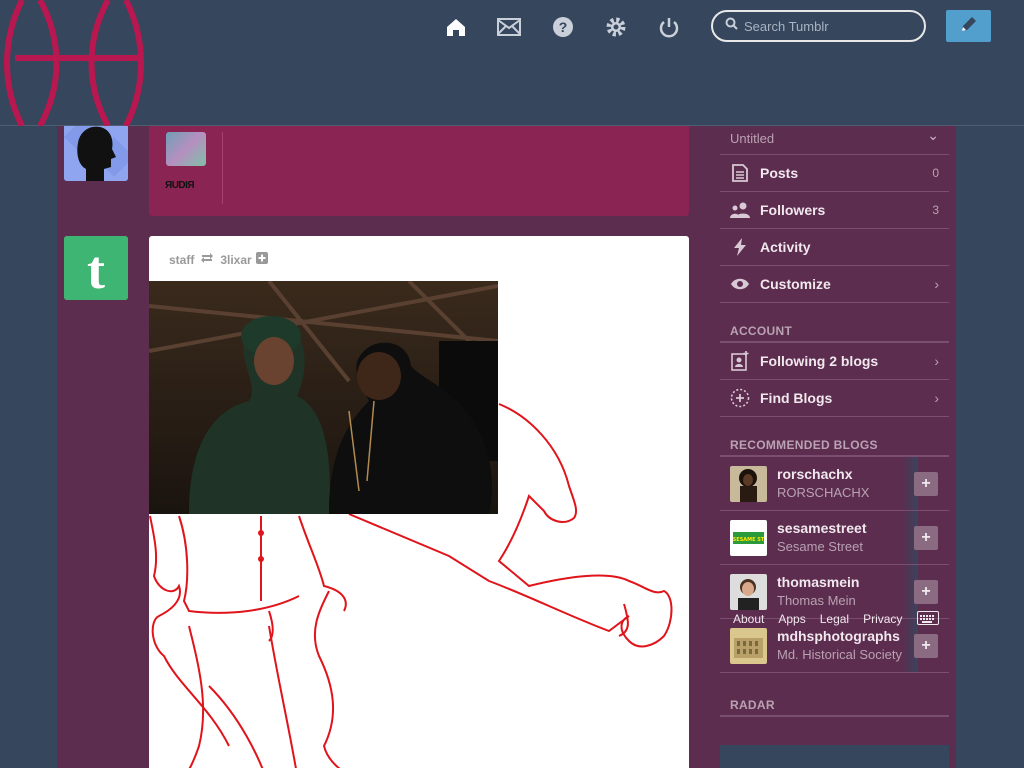 The width and height of the screenshot is (1024, 768). I want to click on reblog-source: 3lixar, so click(235, 260).